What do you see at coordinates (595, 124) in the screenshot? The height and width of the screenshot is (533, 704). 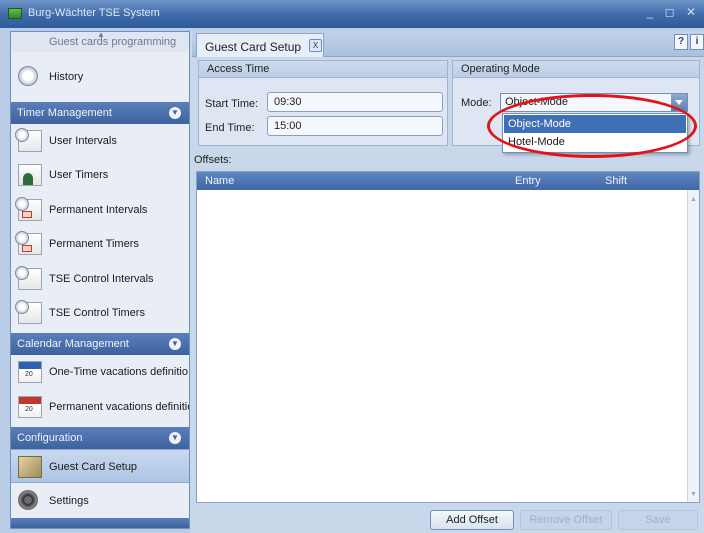 I see `option-object-mode: Object-Mode` at bounding box center [595, 124].